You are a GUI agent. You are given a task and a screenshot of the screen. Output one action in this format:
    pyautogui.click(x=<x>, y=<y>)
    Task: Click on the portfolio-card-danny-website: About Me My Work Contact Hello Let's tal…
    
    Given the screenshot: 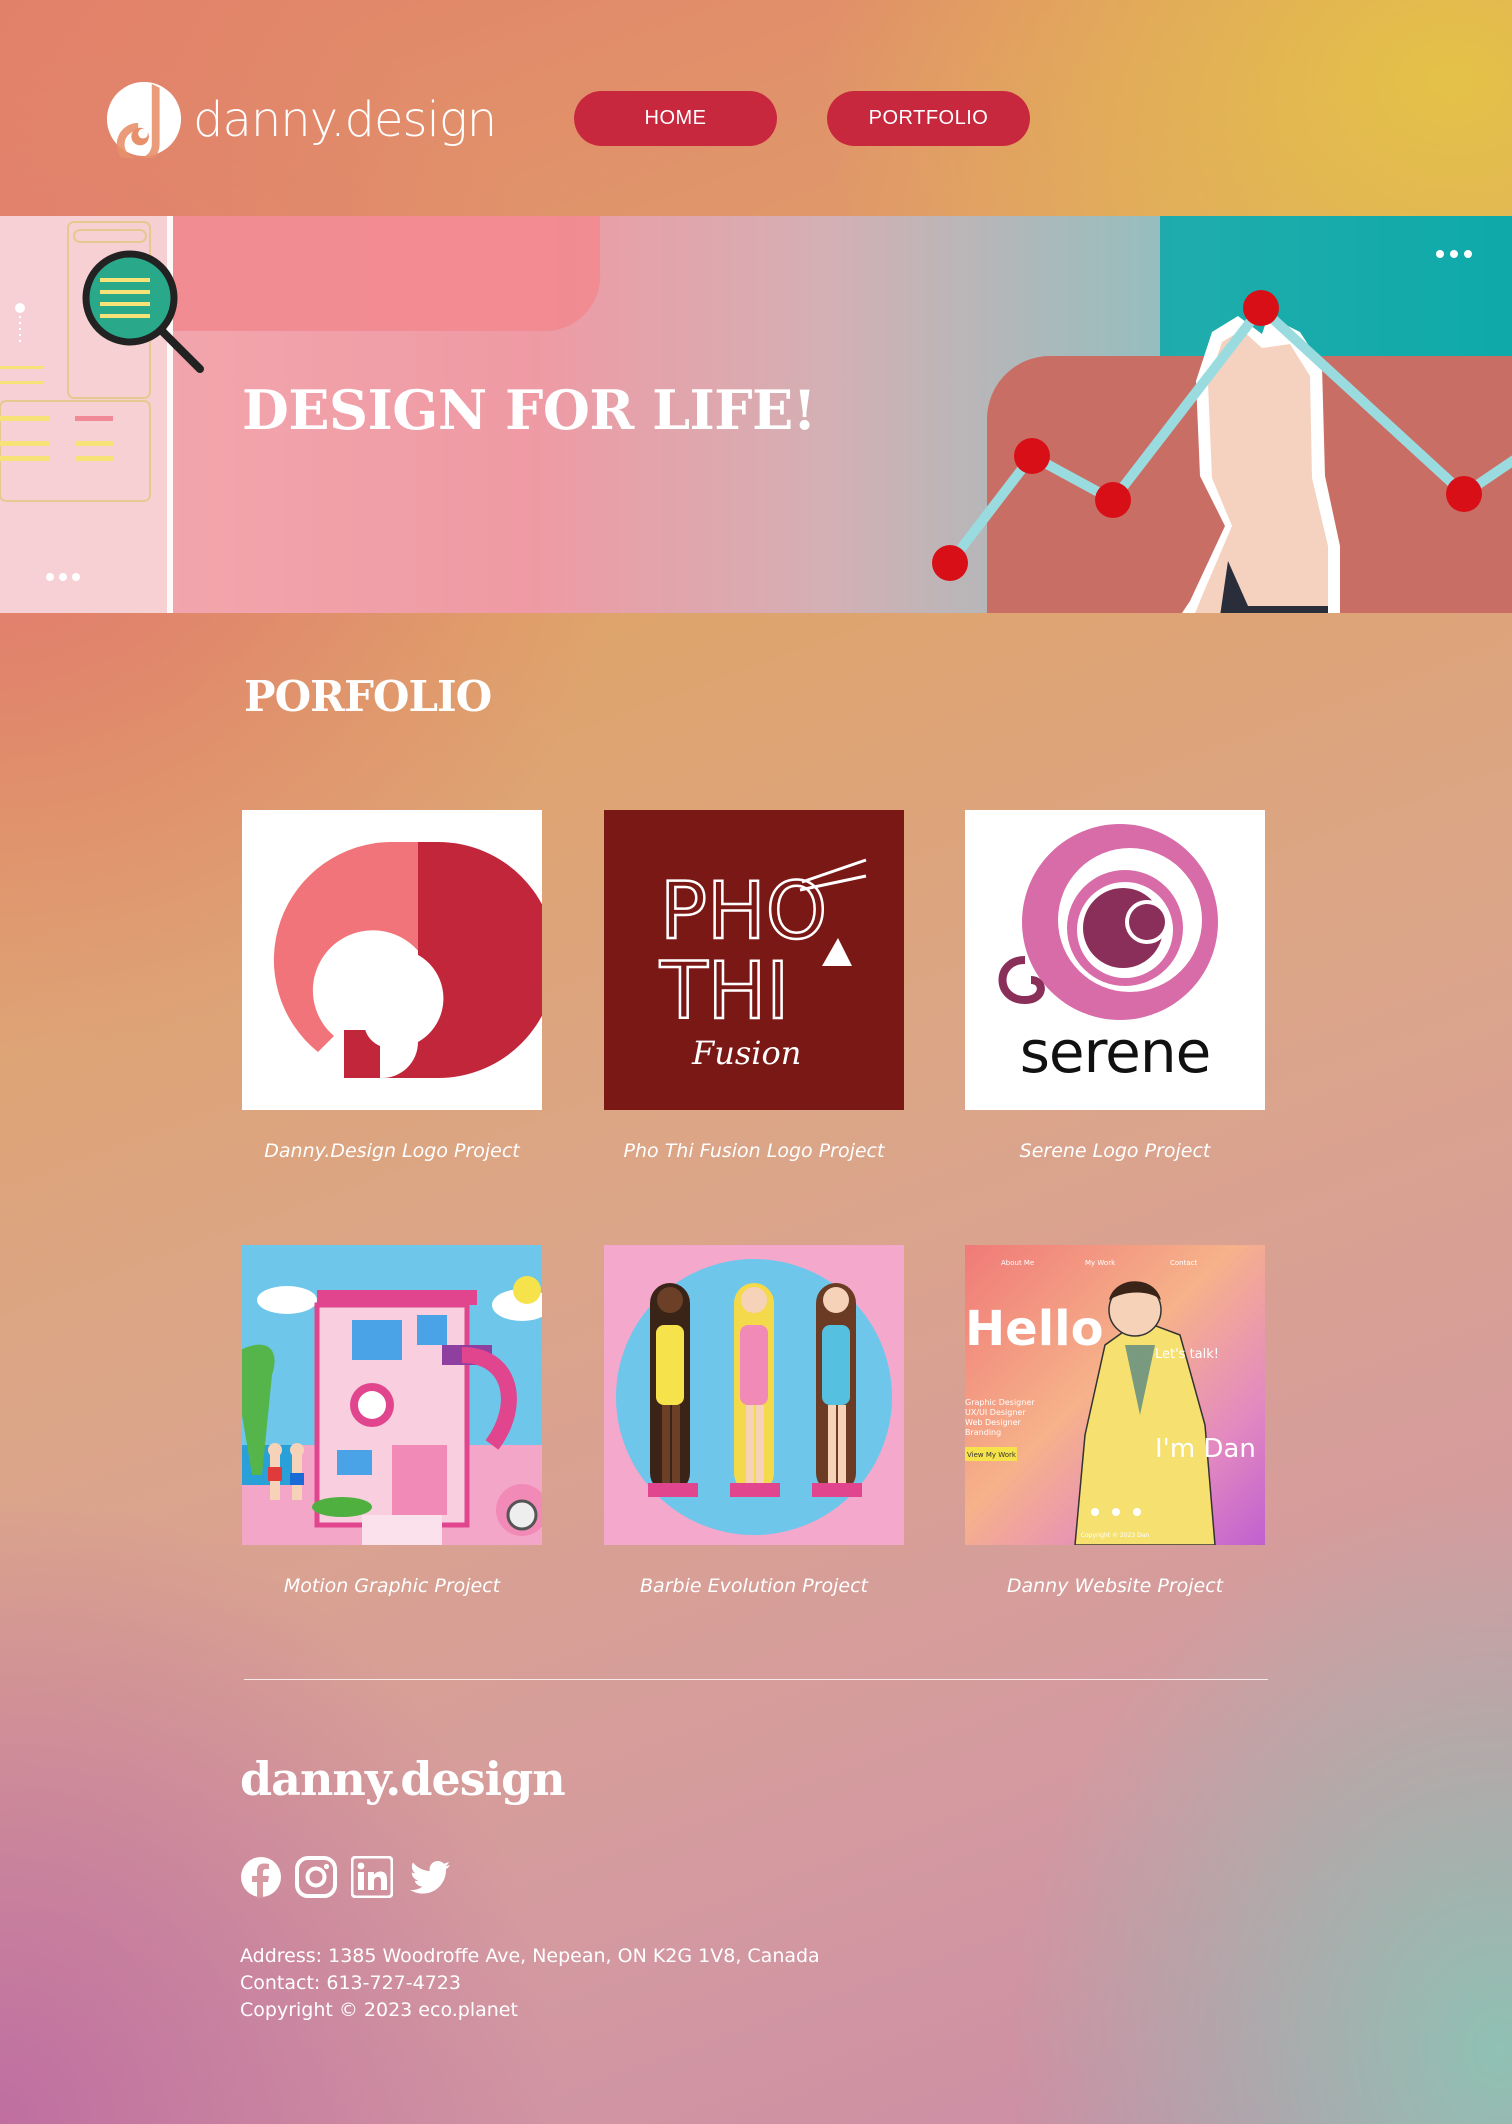 What is the action you would take?
    pyautogui.click(x=1115, y=1395)
    